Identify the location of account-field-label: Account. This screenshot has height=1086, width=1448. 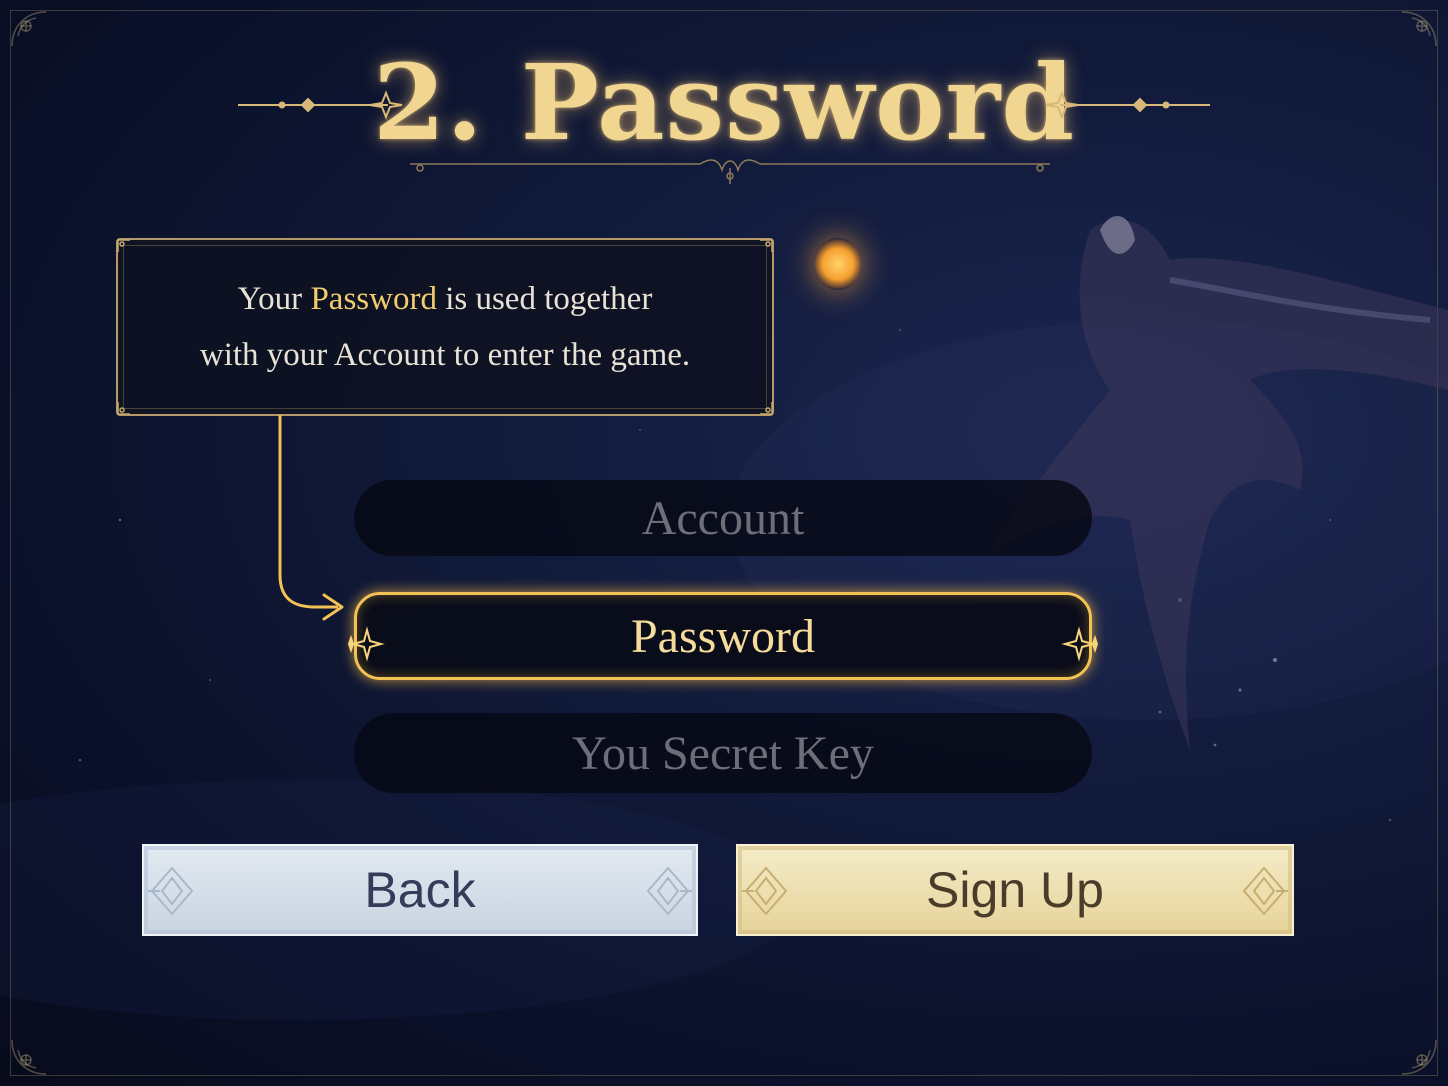
(723, 518).